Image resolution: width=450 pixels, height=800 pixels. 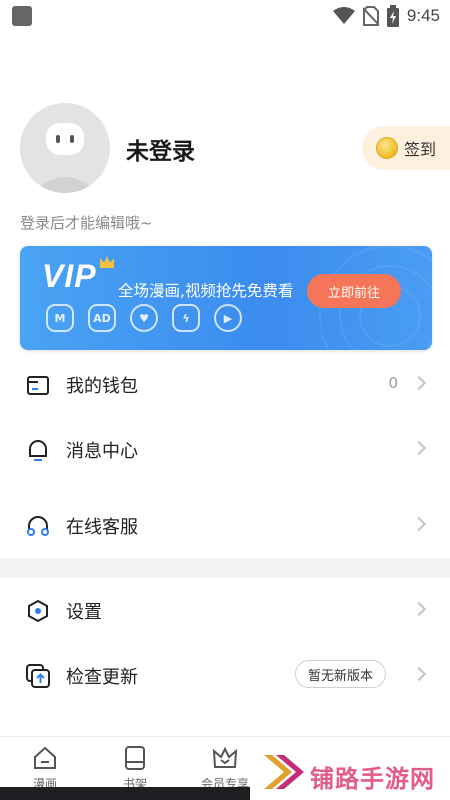 I want to click on vip-banner: VIP 全场漫画,视频抢先免费看 立即前往 M AD ♥ ϟ ▶, so click(x=226, y=298).